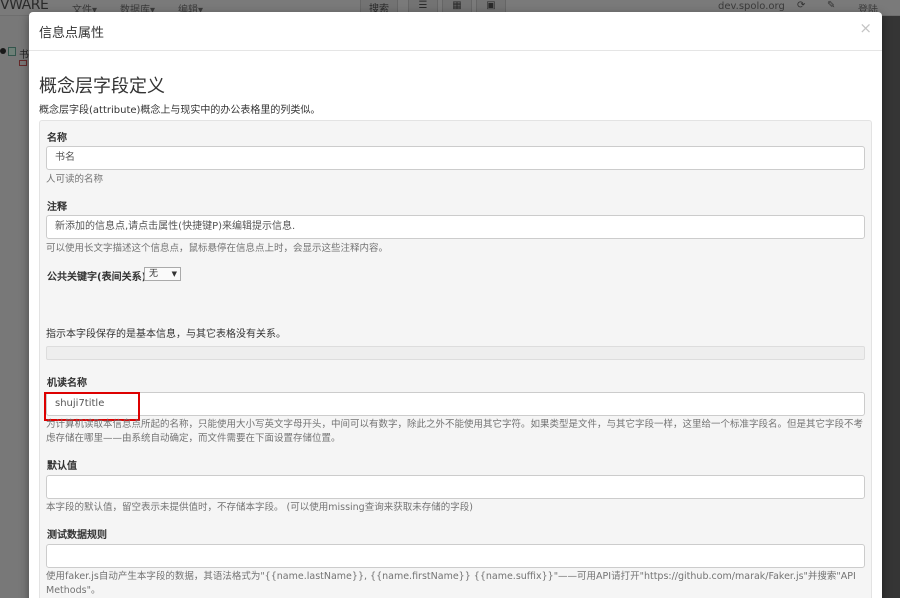 This screenshot has width=900, height=598. What do you see at coordinates (92, 406) in the screenshot?
I see `highlight-box` at bounding box center [92, 406].